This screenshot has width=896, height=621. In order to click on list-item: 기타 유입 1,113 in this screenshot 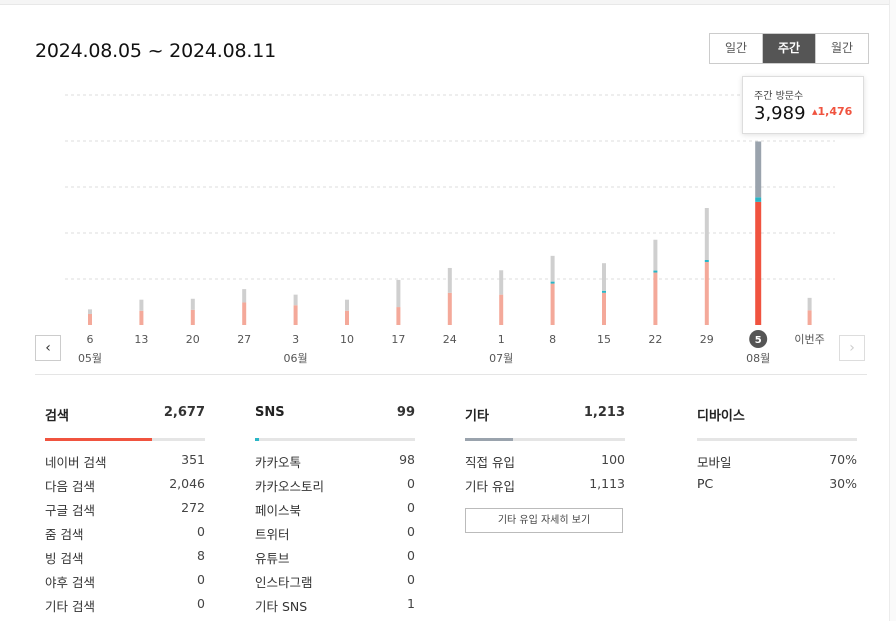, I will do `click(545, 488)`.